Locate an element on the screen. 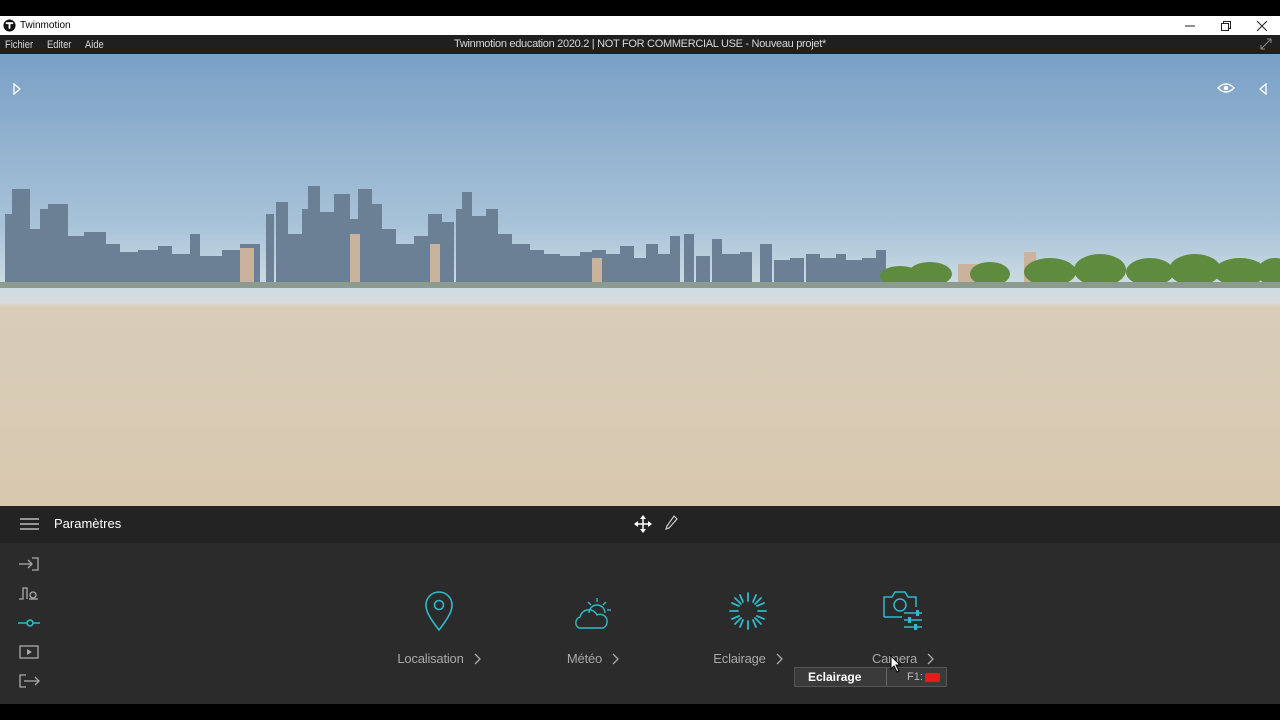 The width and height of the screenshot is (1280, 720). settings-sliders-icon is located at coordinates (29, 623).